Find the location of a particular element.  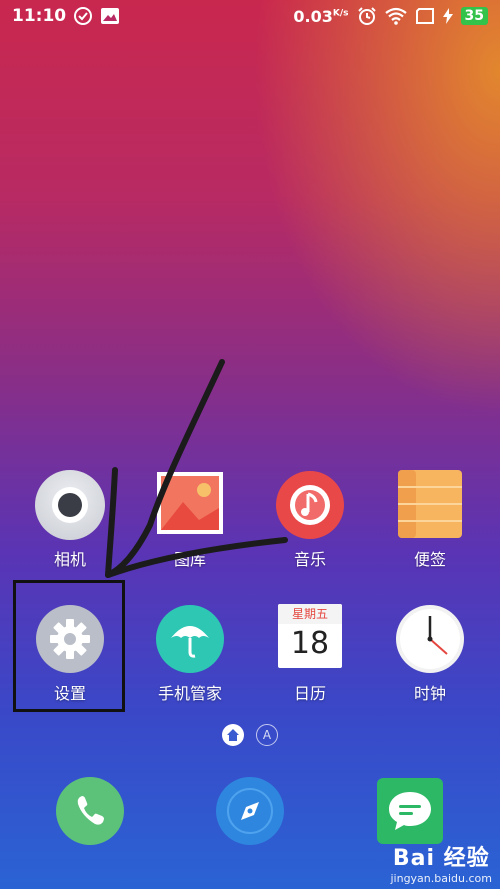

app-gallery-label: 图库 is located at coordinates (189, 559).